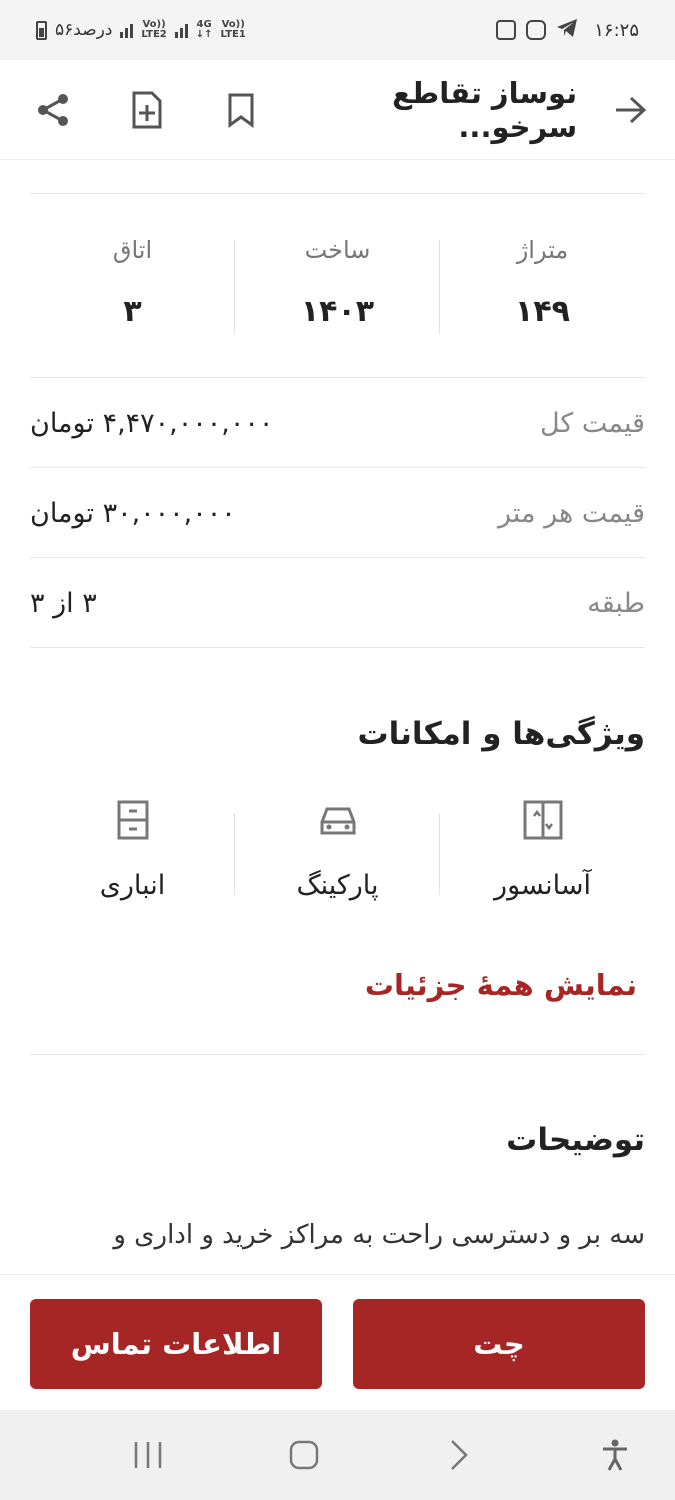  What do you see at coordinates (543, 820) in the screenshot?
I see `elevator-icon` at bounding box center [543, 820].